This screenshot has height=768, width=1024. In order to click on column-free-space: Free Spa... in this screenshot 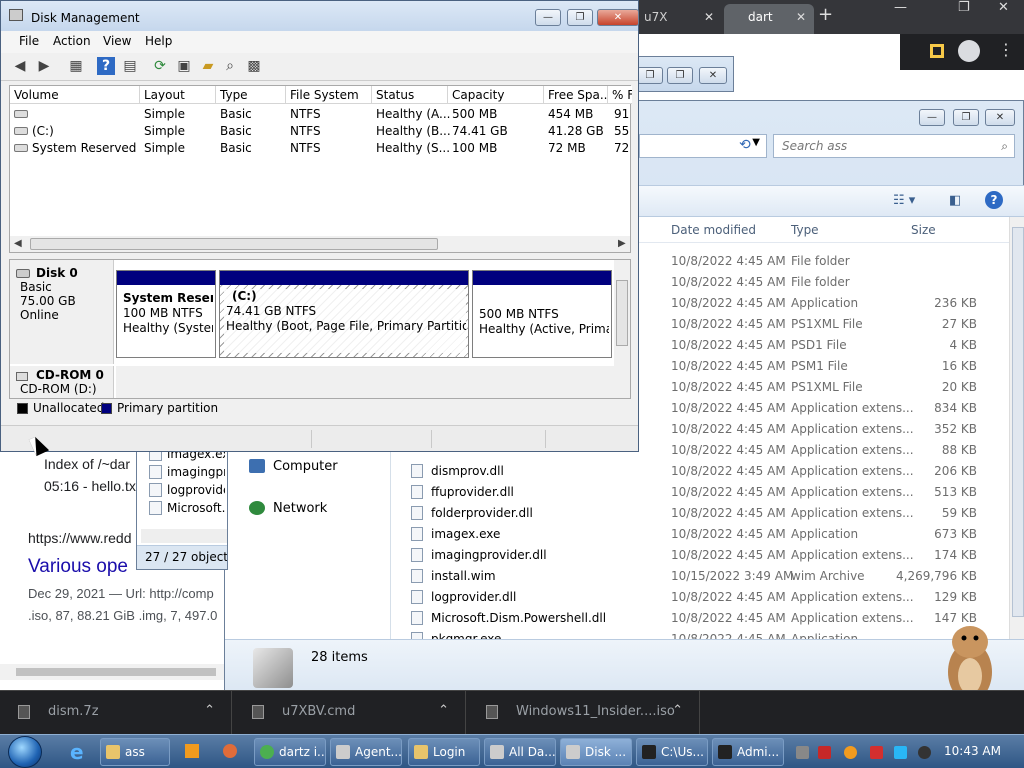, I will do `click(576, 95)`.